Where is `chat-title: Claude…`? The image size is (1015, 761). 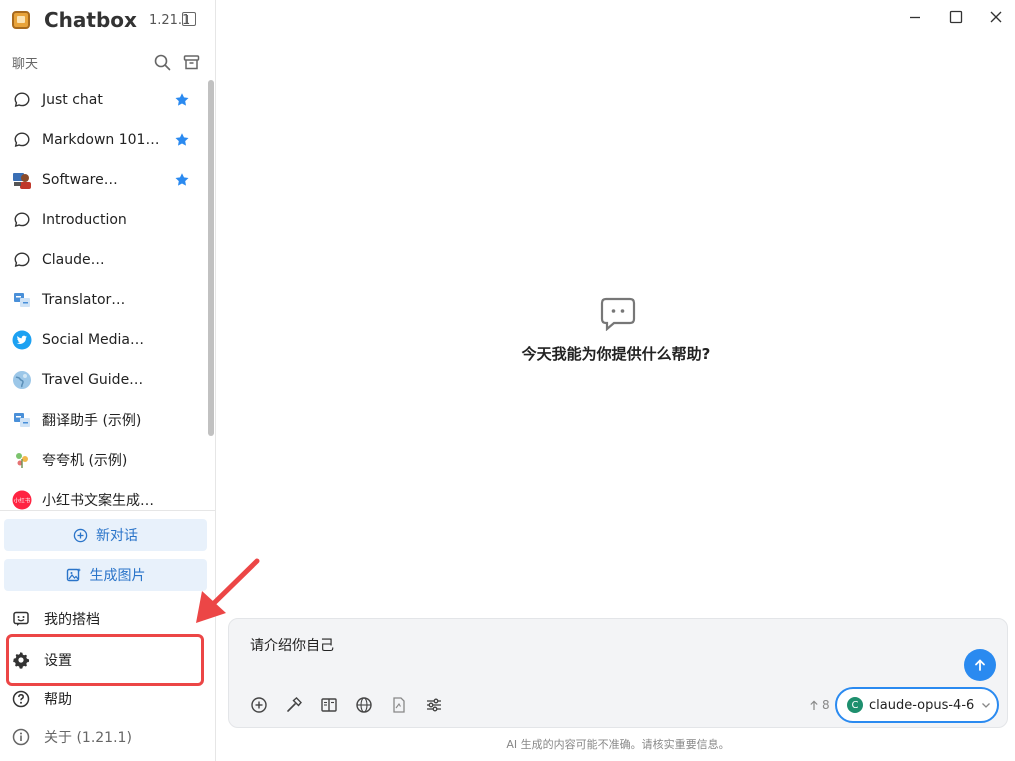 chat-title: Claude… is located at coordinates (73, 260).